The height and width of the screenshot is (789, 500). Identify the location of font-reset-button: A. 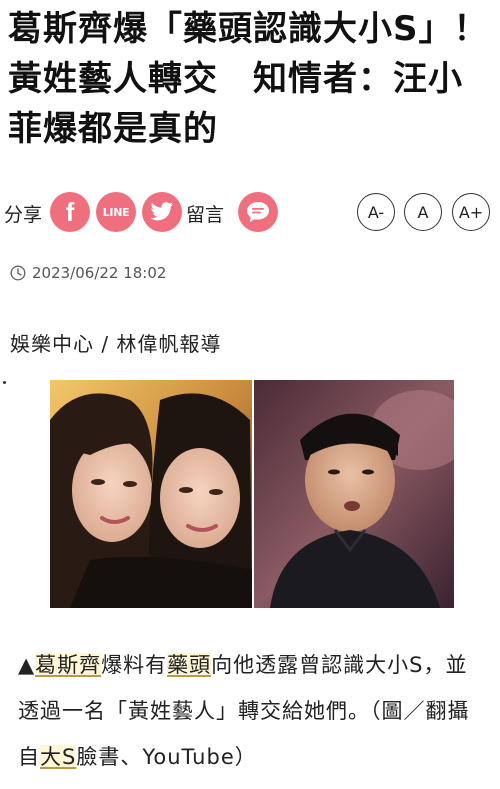
(423, 212).